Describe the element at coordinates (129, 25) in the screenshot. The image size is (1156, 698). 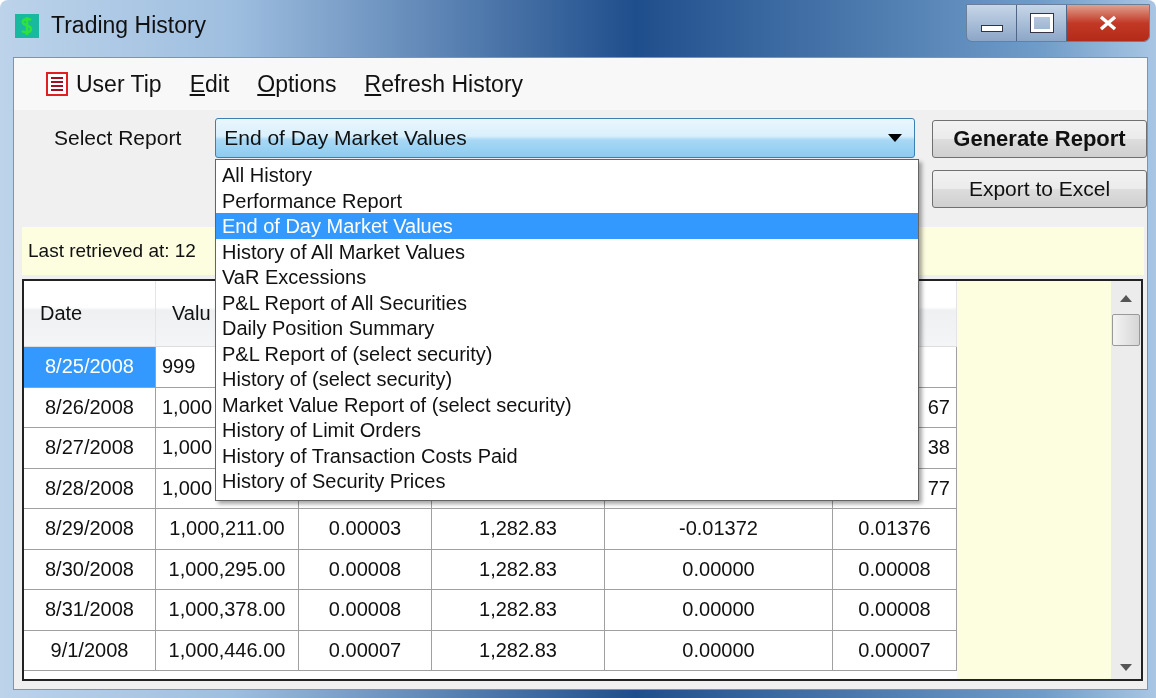
I see `window-title: Trading History` at that location.